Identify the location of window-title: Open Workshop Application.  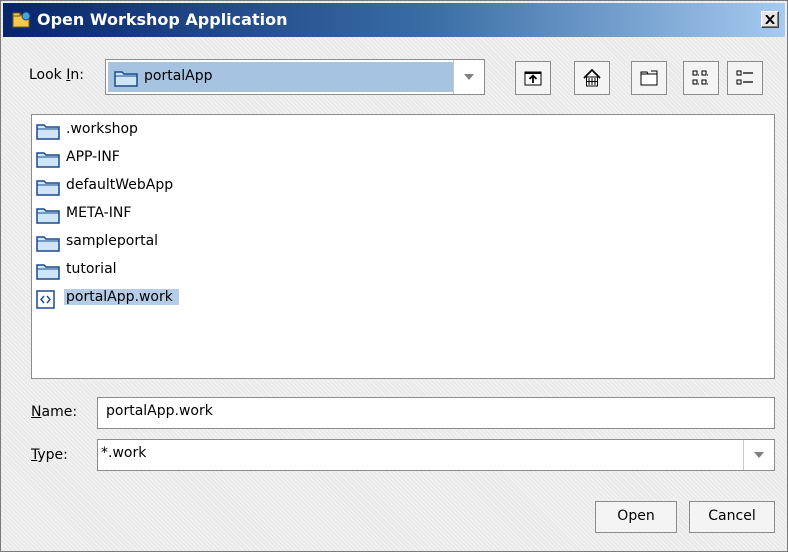
(162, 19).